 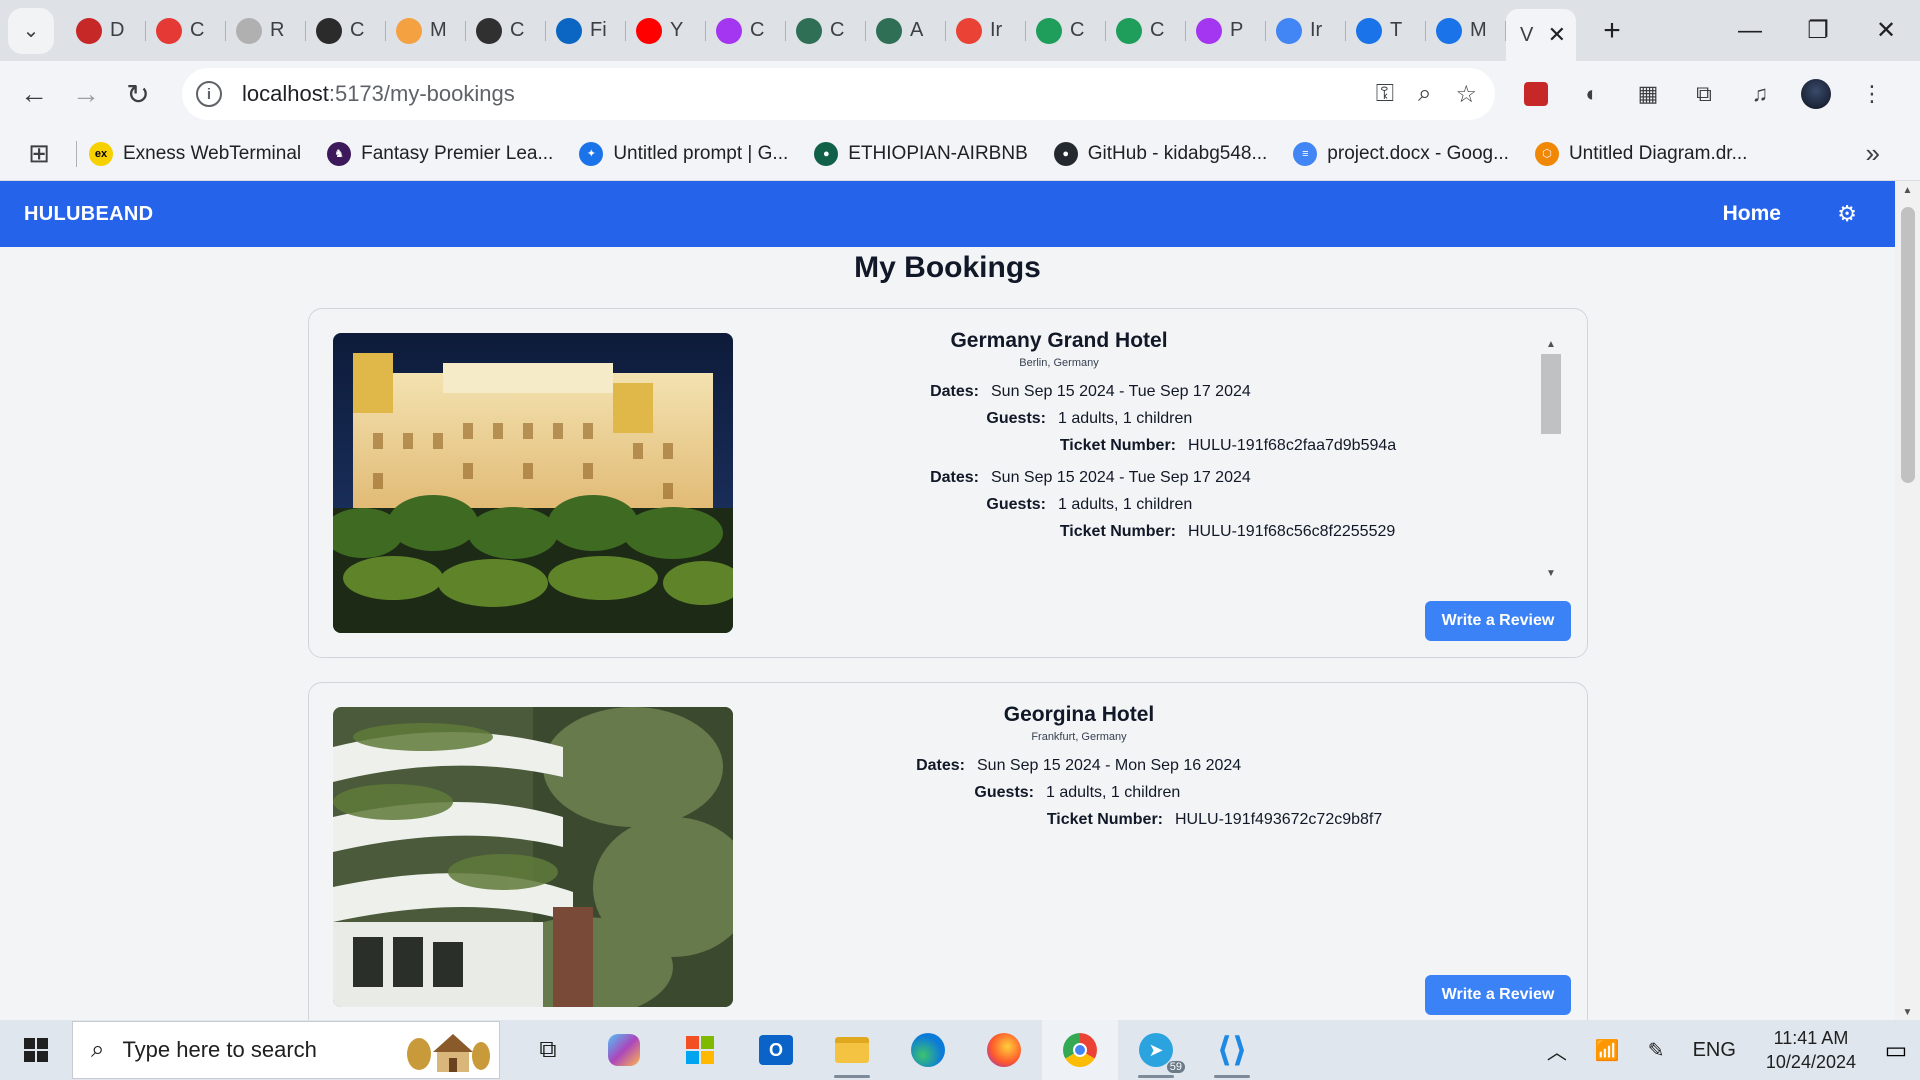 What do you see at coordinates (1226, 31) in the screenshot?
I see `browser-tab: P` at bounding box center [1226, 31].